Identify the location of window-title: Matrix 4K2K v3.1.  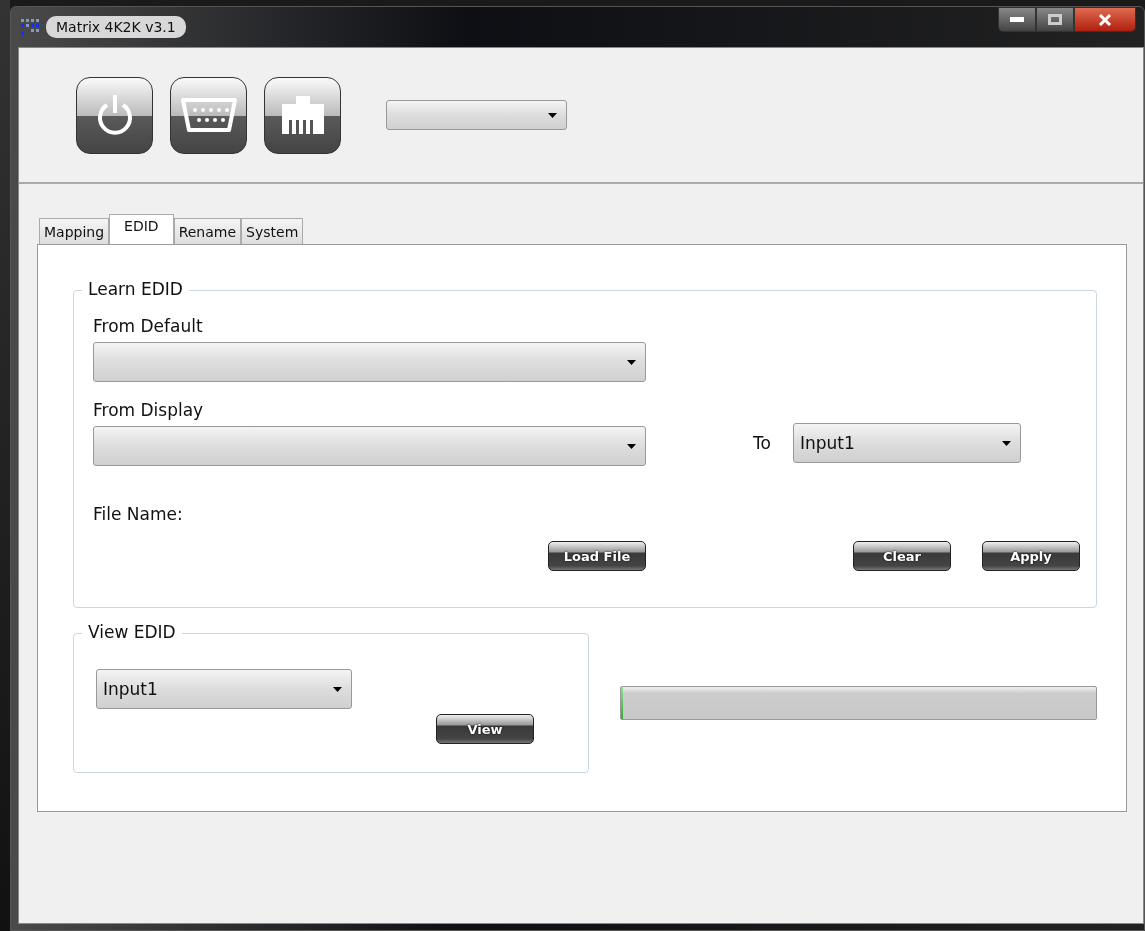
(116, 27).